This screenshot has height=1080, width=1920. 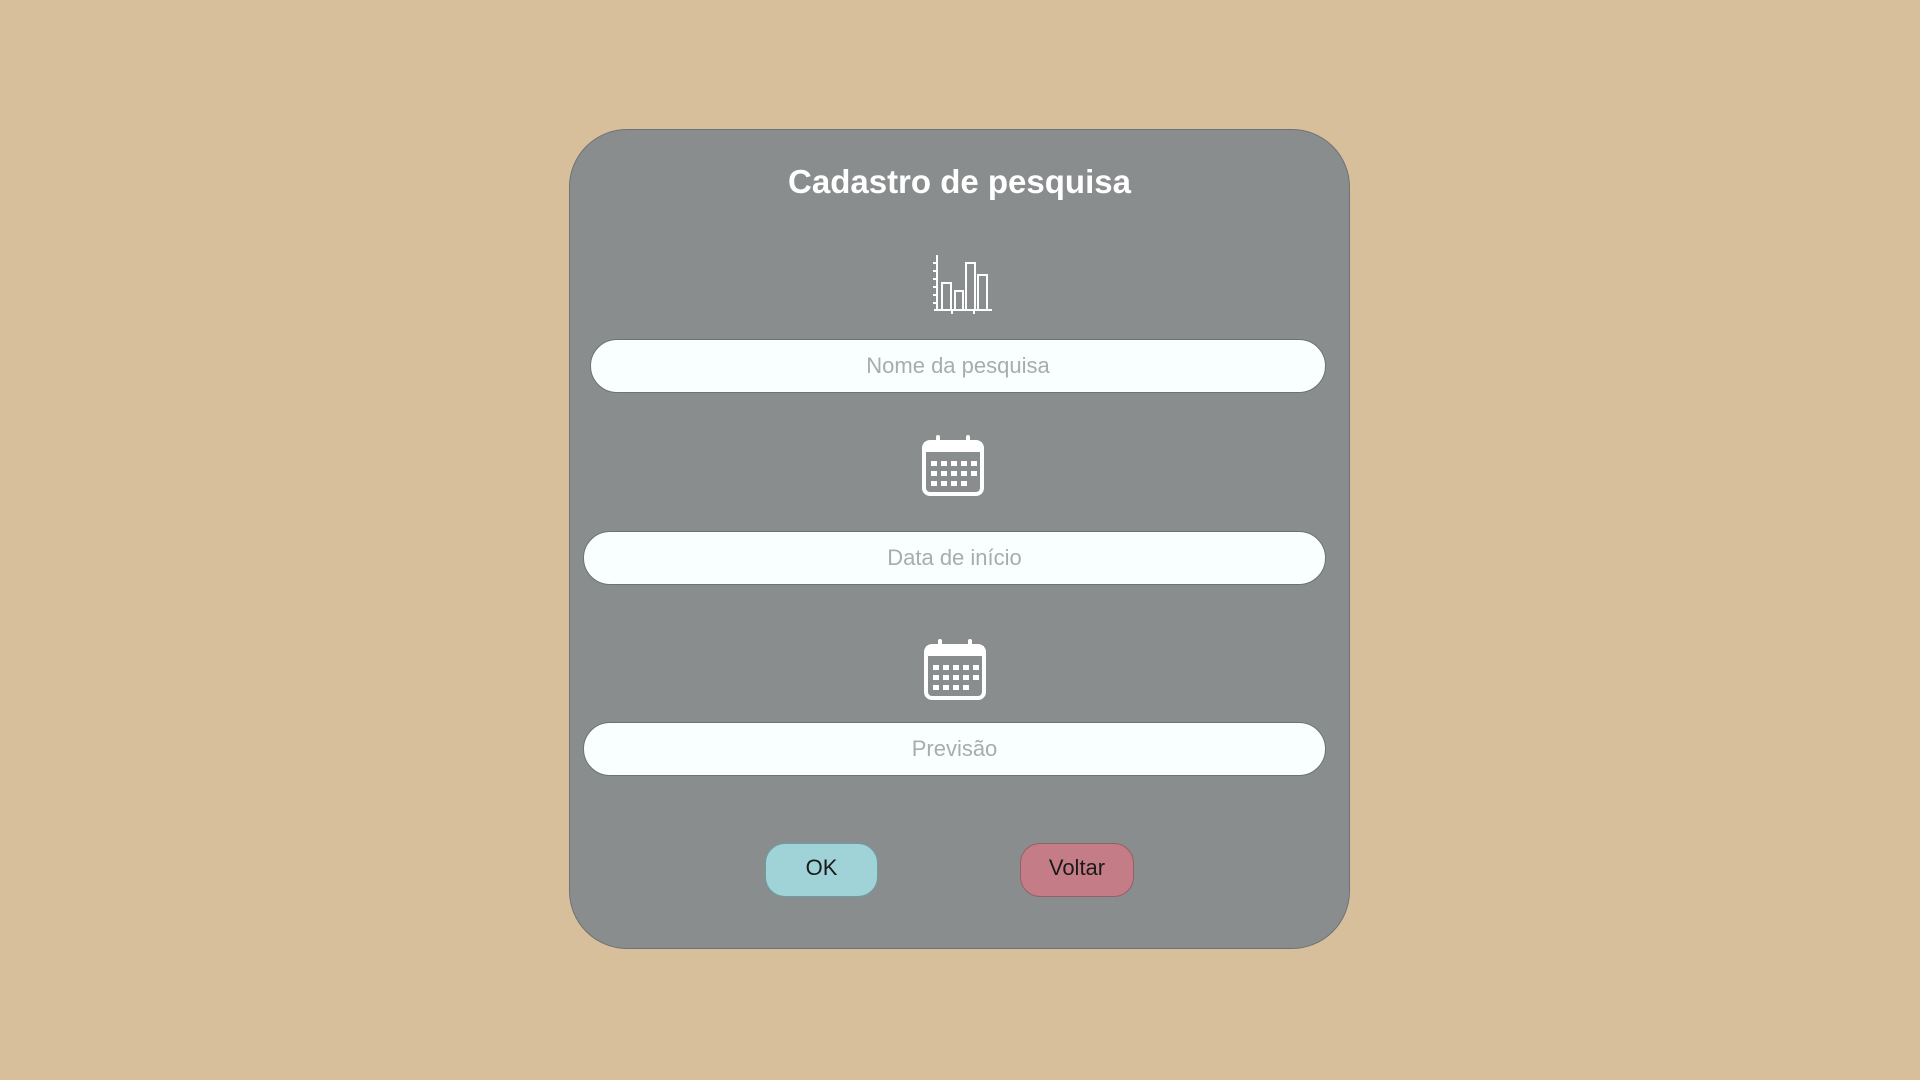 I want to click on ok-button: OK, so click(x=821, y=870).